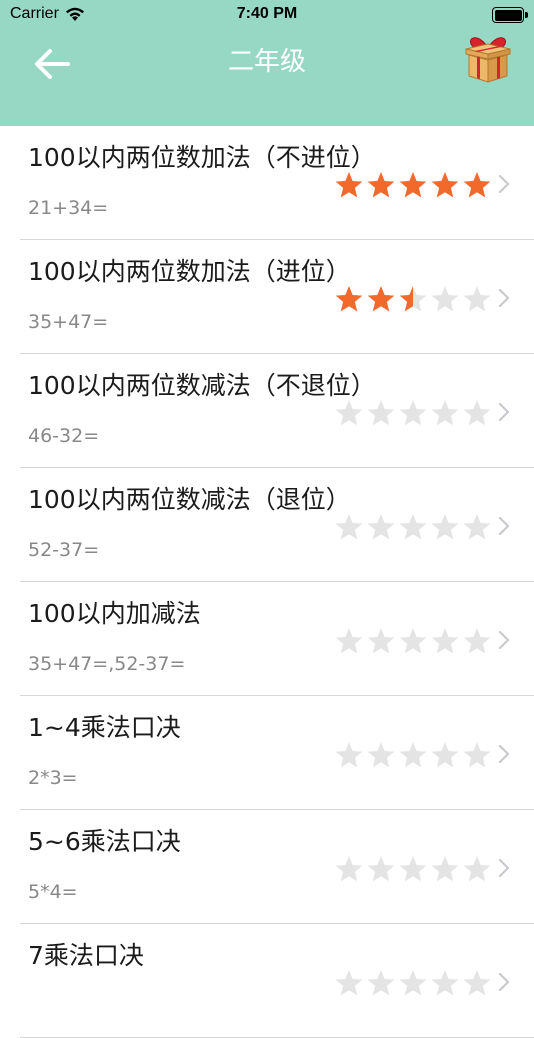 The image size is (534, 1038). I want to click on lesson-title: 5~6乘法口决, so click(104, 841).